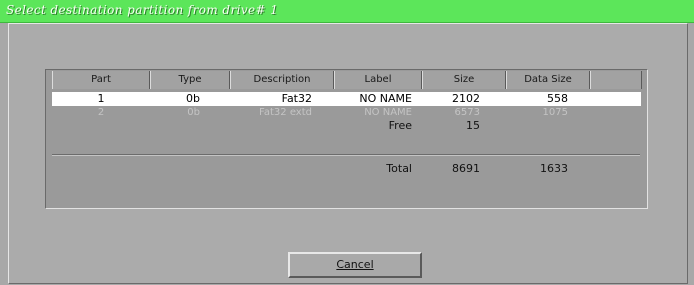 Image resolution: width=694 pixels, height=285 pixels. Describe the element at coordinates (464, 80) in the screenshot. I see `column-header-size: Size` at that location.